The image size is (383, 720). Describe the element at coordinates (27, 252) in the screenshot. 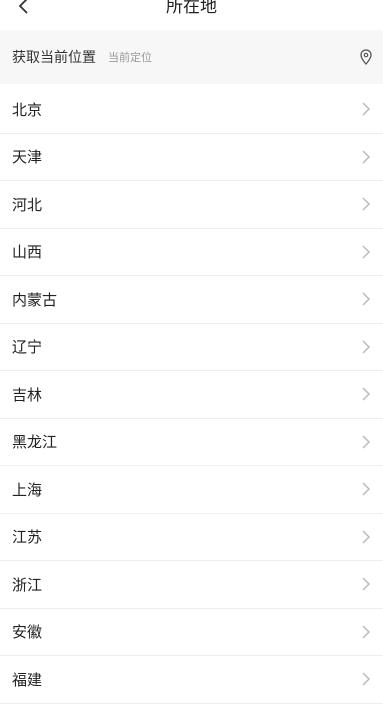

I see `list-item-label: 山西` at that location.